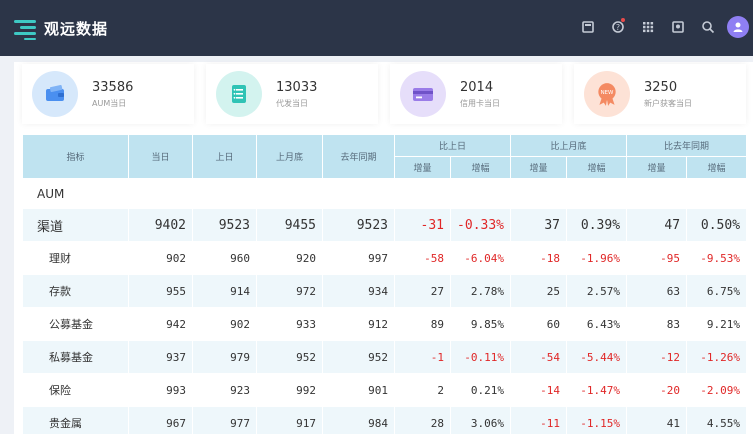 This screenshot has width=753, height=434. Describe the element at coordinates (422, 420) in the screenshot. I see `table-cell: 28` at that location.